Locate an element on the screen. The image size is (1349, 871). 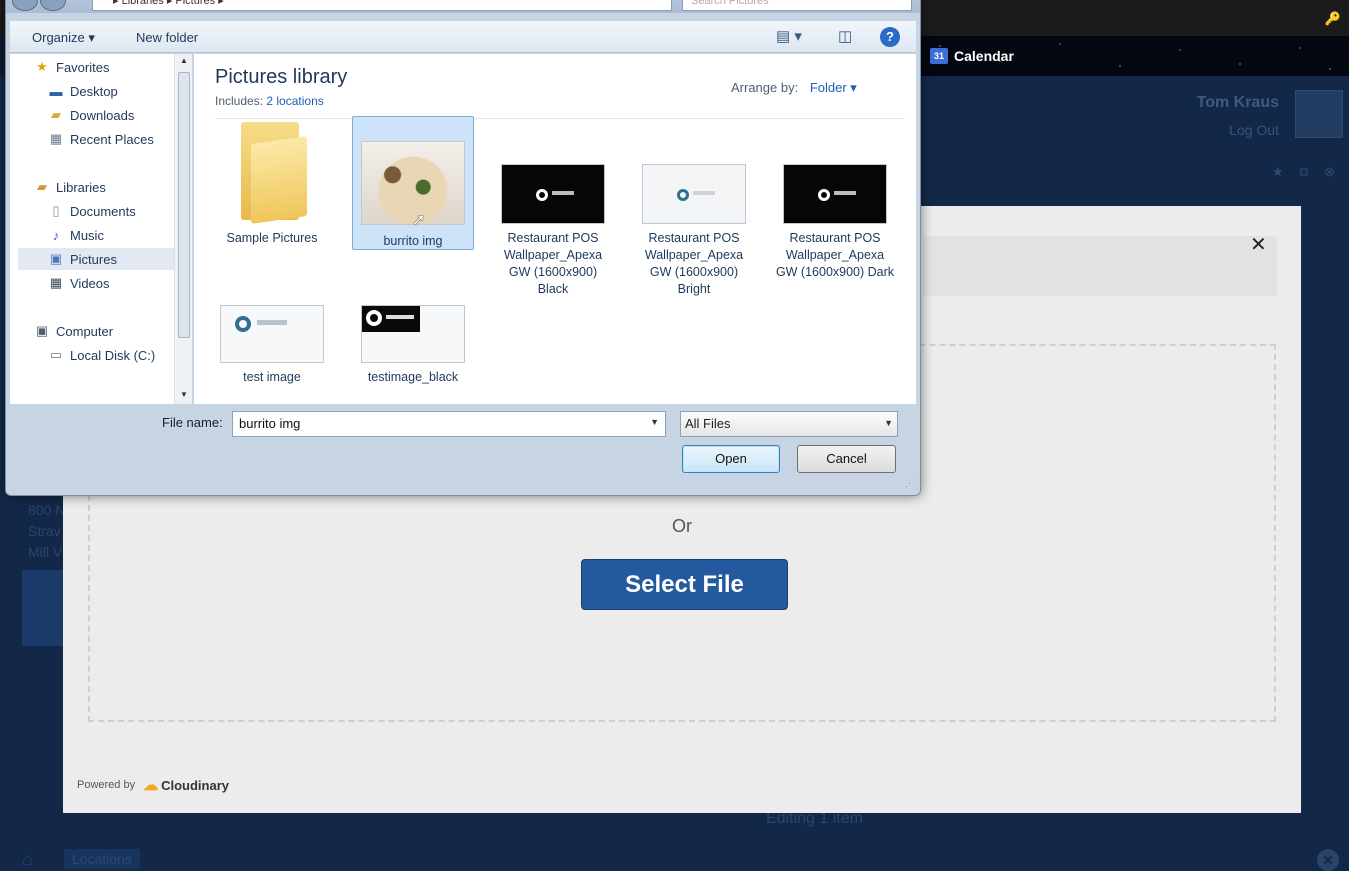
libraries-icon: ▰ is located at coordinates (42, 186).